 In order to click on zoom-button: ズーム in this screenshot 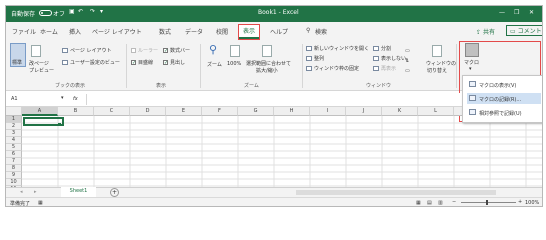, I will do `click(214, 64)`.